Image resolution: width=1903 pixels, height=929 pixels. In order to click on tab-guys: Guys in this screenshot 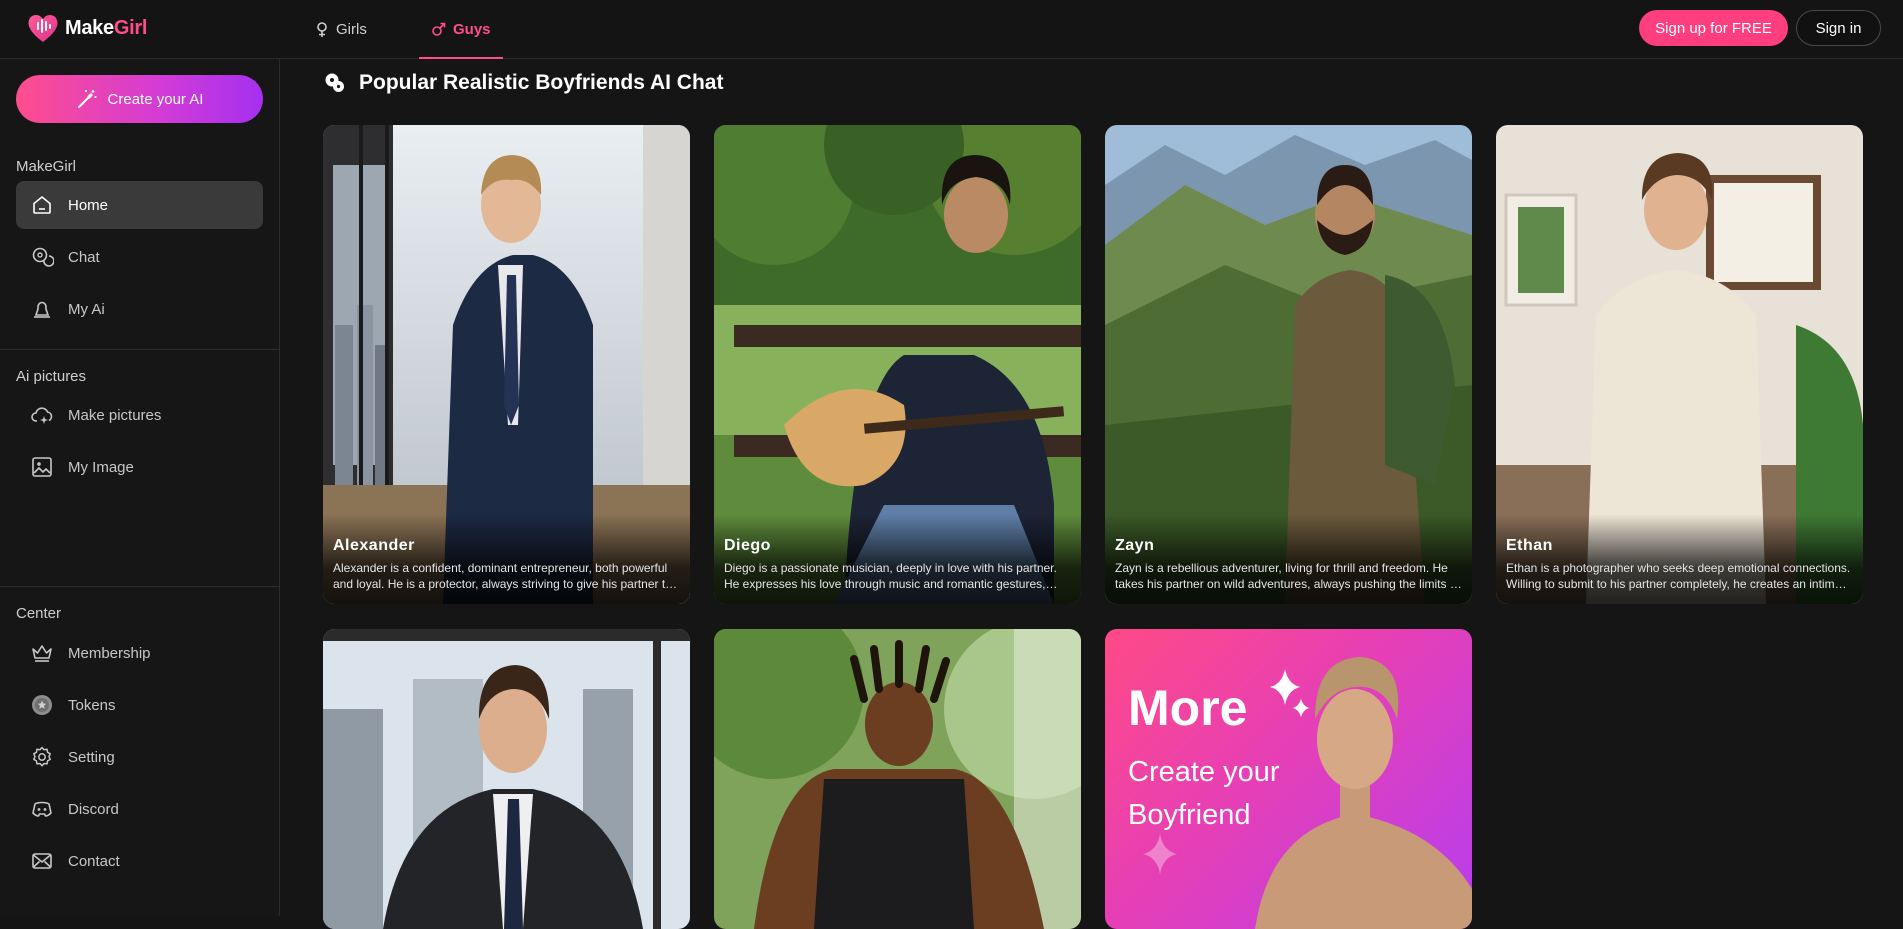, I will do `click(460, 29)`.